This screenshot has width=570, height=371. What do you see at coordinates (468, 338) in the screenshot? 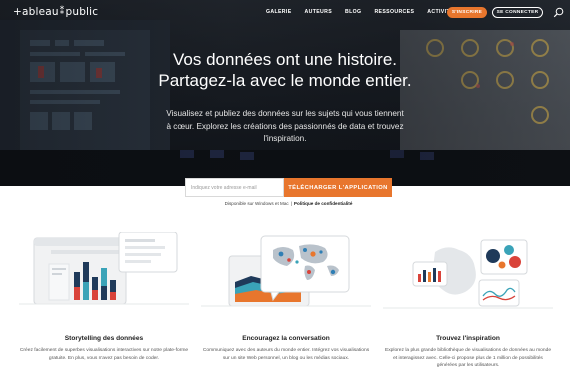
I see `feature-title: Trouvez l'inspiration` at bounding box center [468, 338].